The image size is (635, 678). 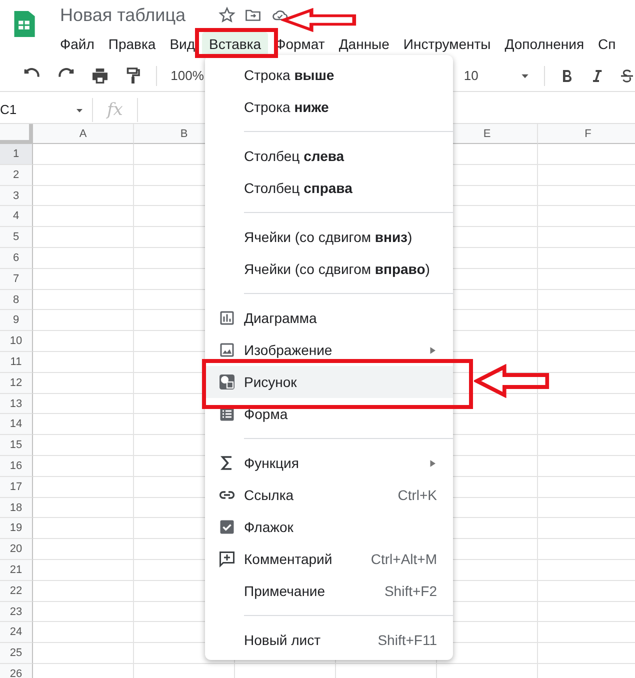 I want to click on row-header: 15, so click(x=16, y=445).